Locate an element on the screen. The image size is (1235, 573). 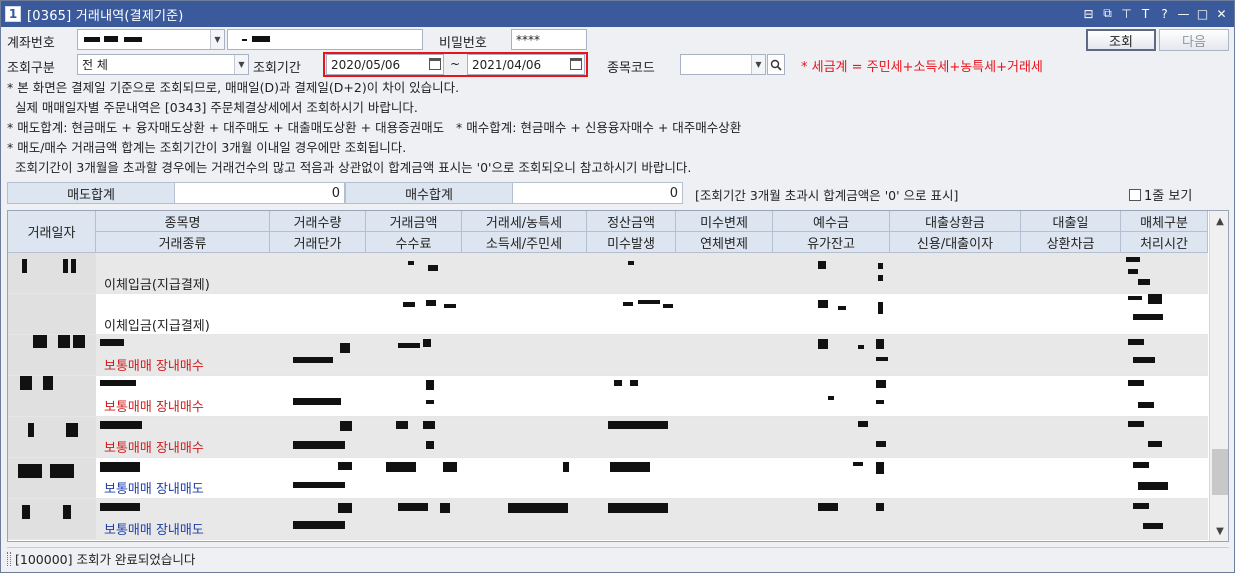
header-repay-diff: 상환차금 is located at coordinates (1071, 242).